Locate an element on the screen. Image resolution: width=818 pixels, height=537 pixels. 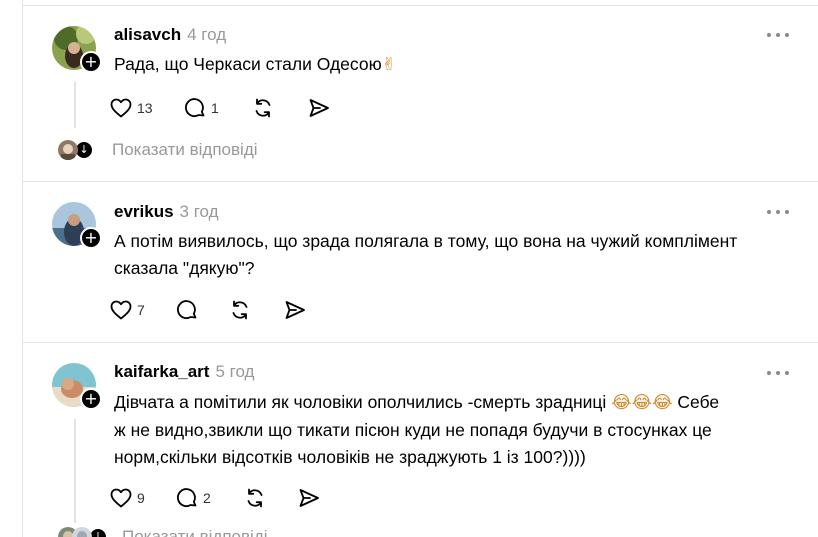
action-bar: 7 is located at coordinates (239, 310).